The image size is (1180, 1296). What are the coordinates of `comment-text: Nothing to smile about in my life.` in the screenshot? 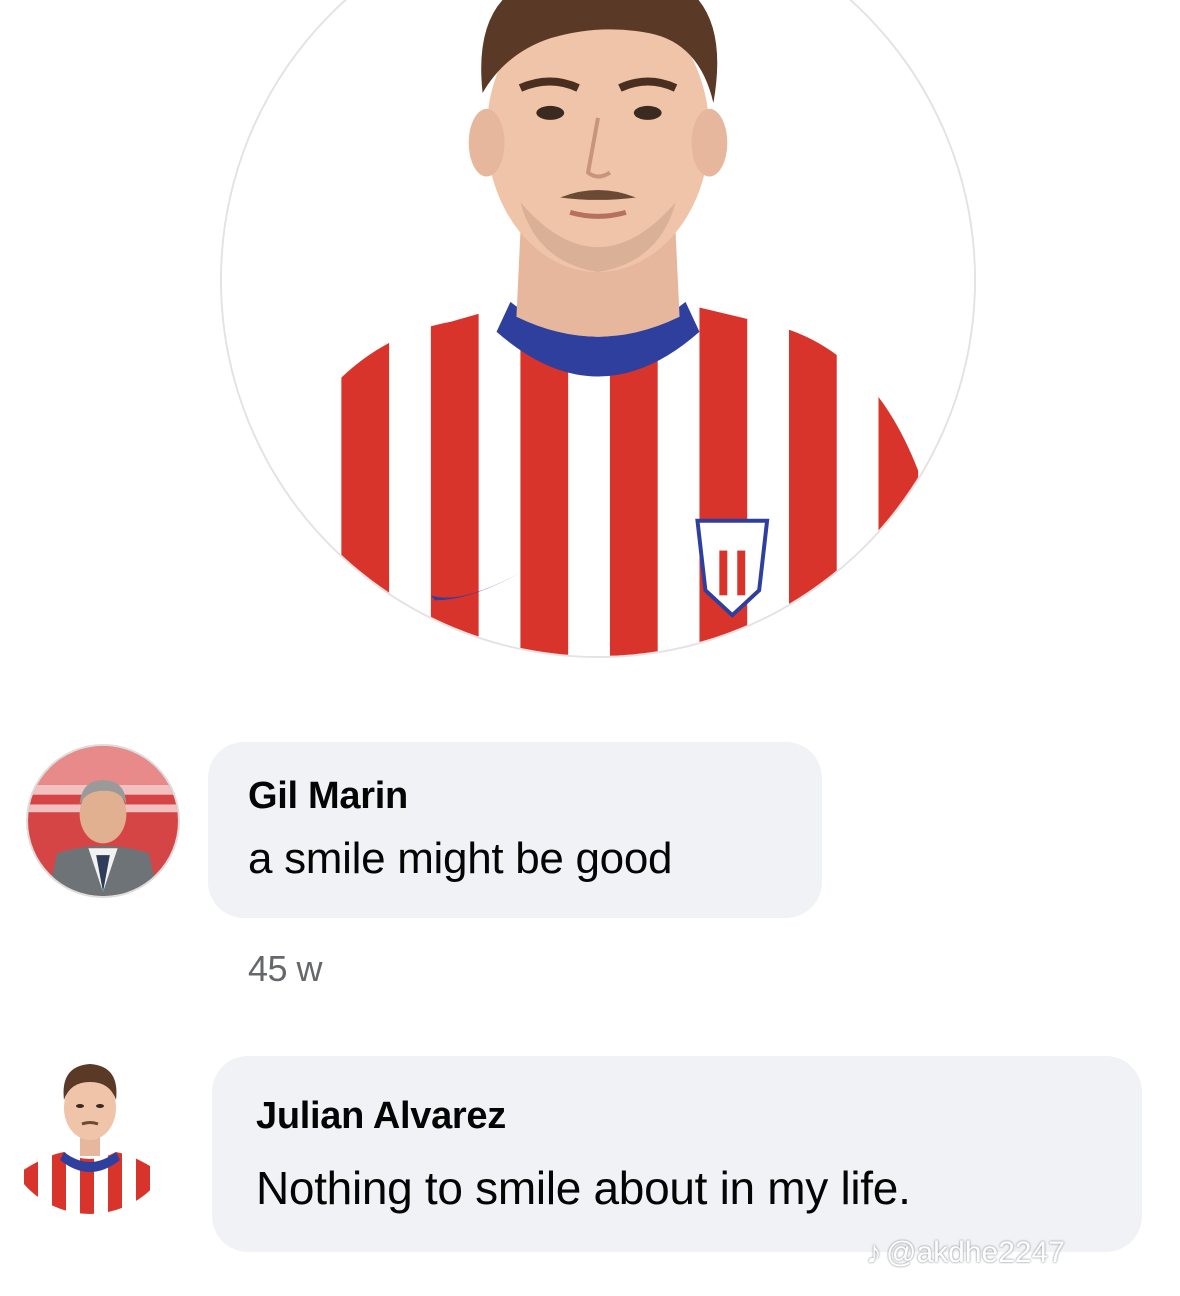 It's located at (583, 1188).